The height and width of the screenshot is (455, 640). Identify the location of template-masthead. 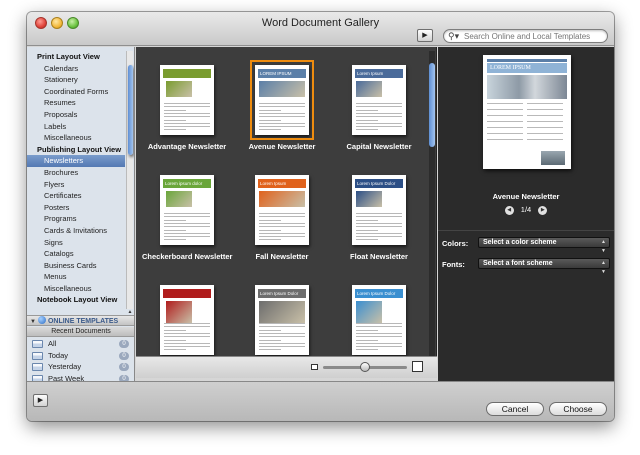
(187, 293).